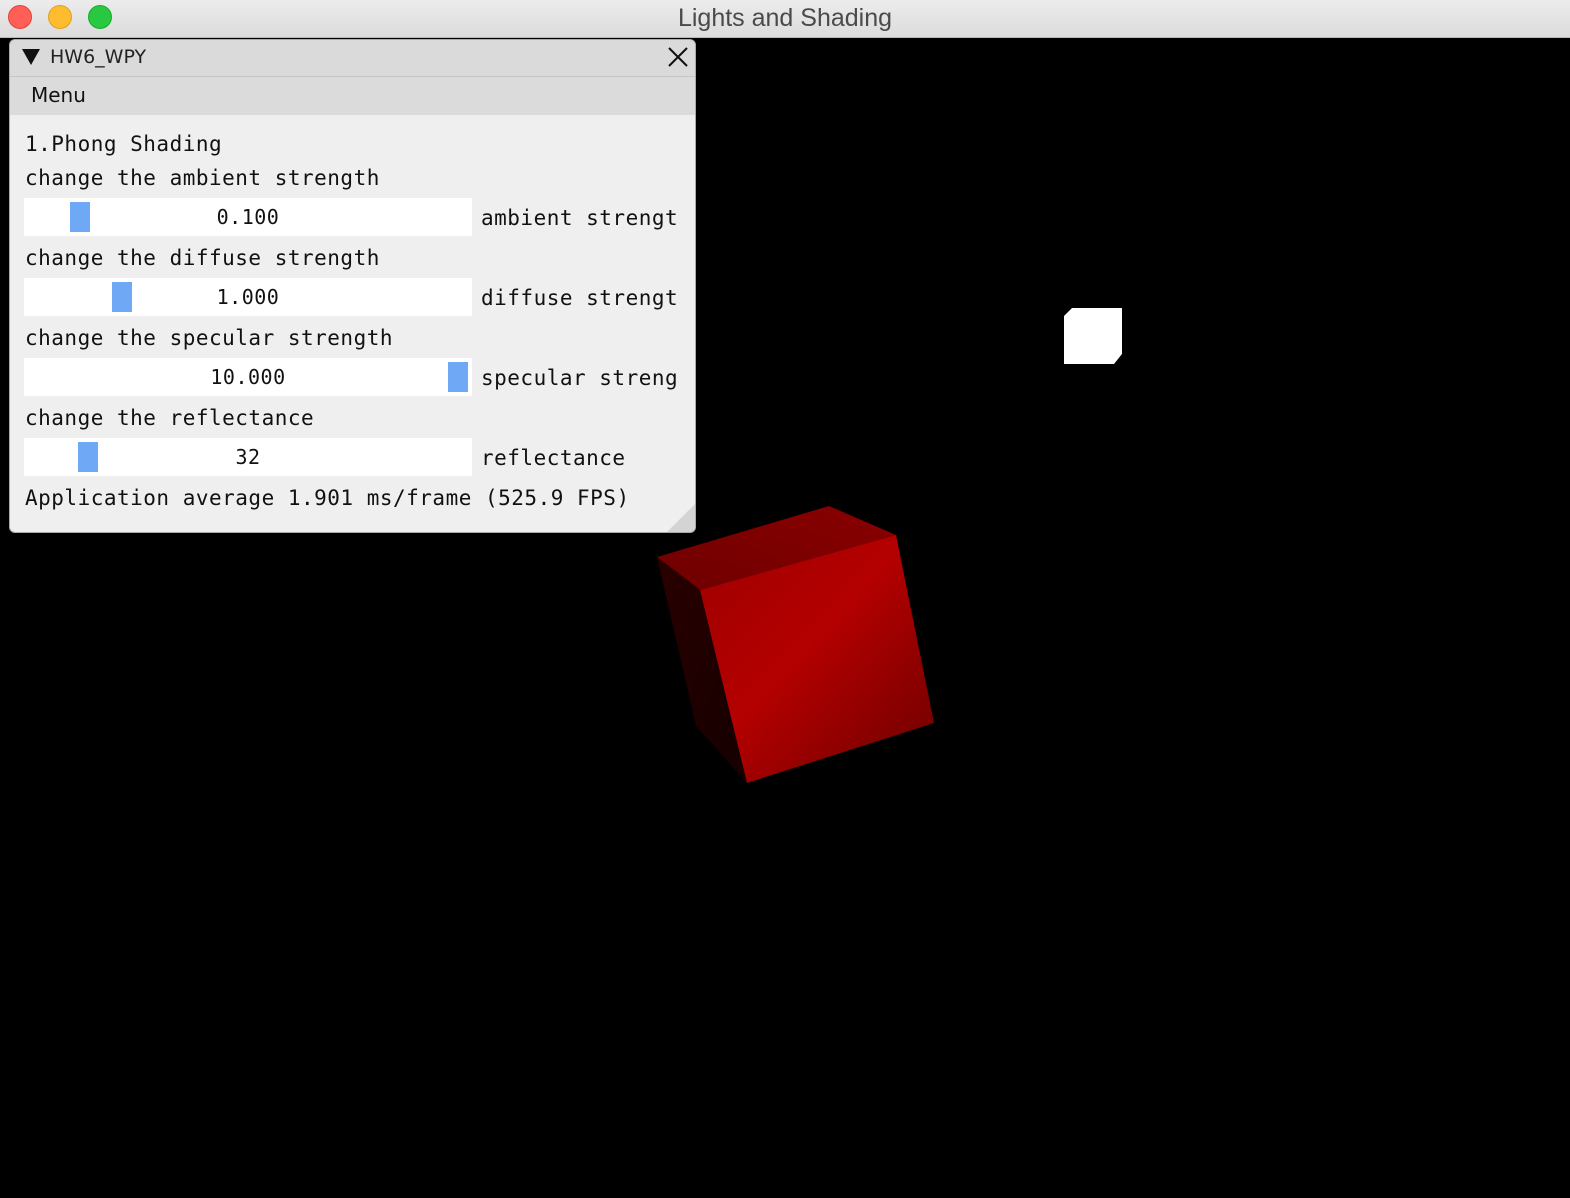 The image size is (1570, 1198). Describe the element at coordinates (202, 258) in the screenshot. I see `diffuse-prompt: change the diffuse strength` at that location.